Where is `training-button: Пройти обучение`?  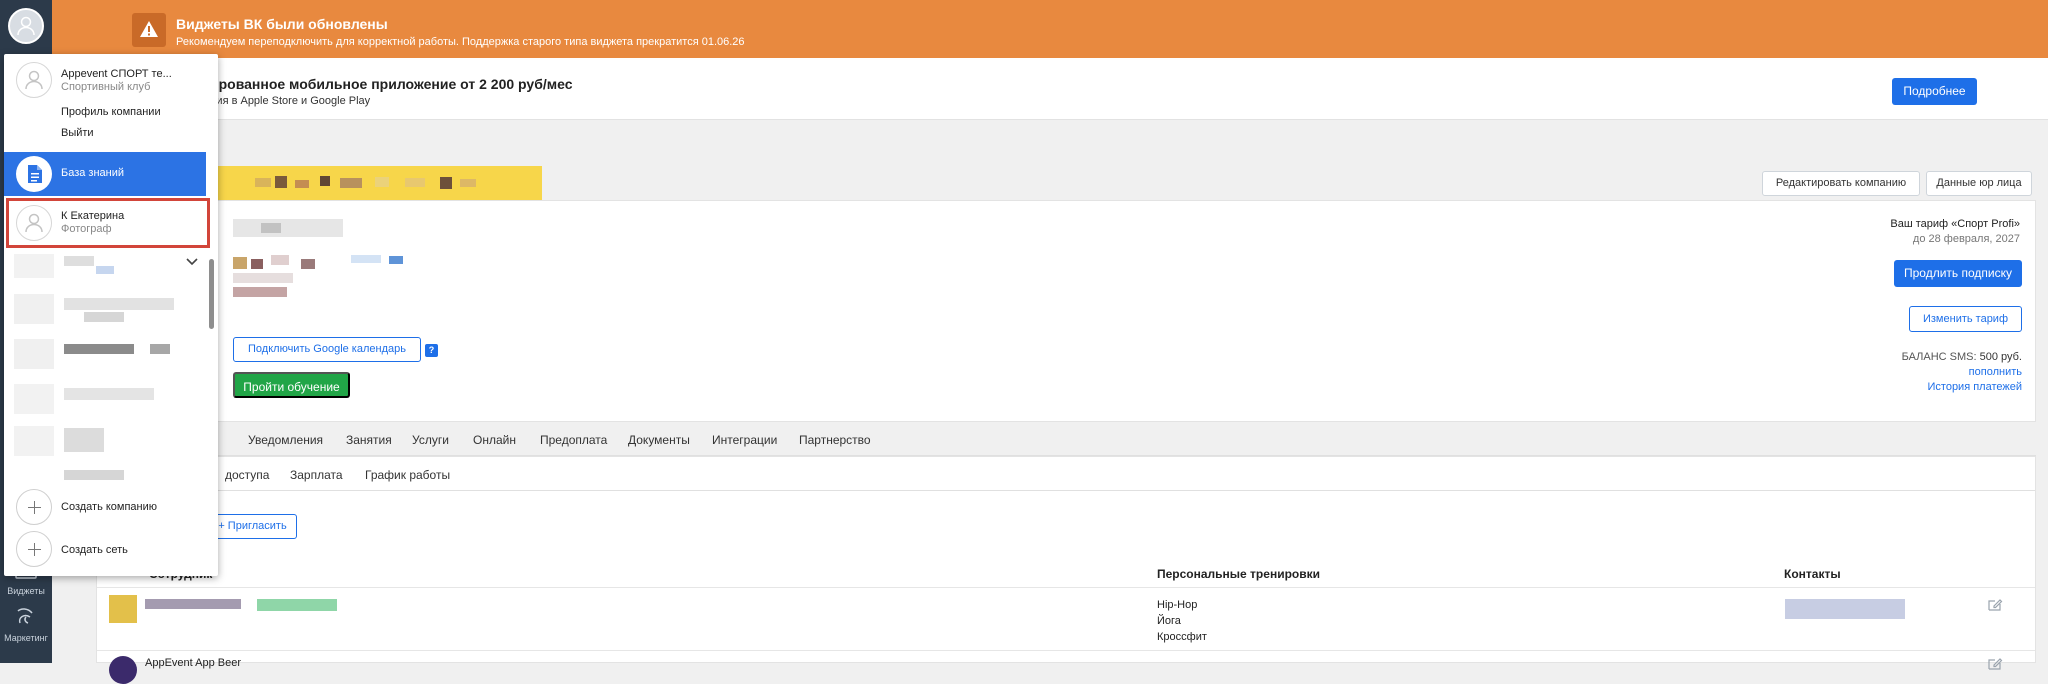 training-button: Пройти обучение is located at coordinates (291, 385).